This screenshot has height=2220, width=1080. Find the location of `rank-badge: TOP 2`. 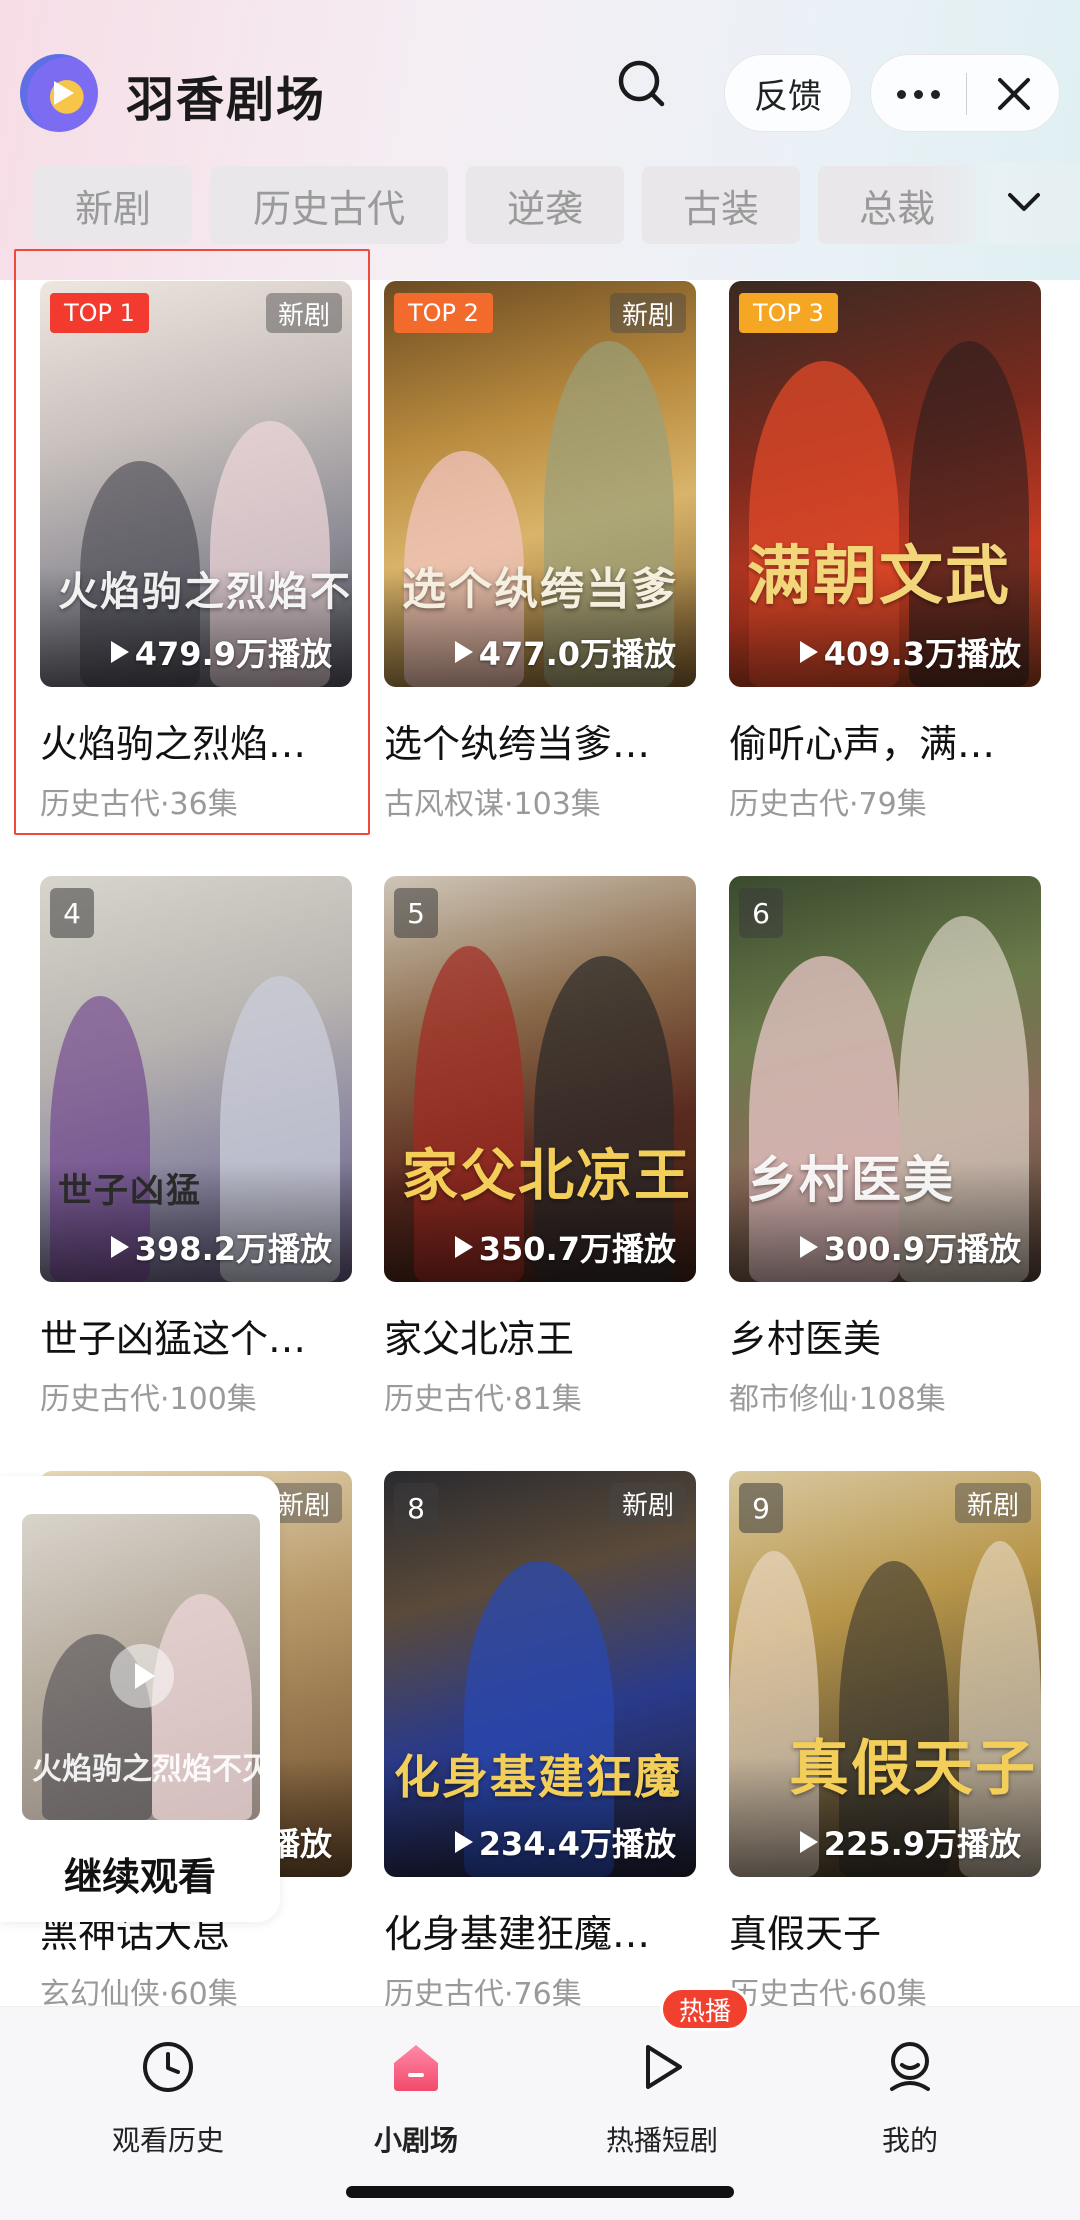

rank-badge: TOP 2 is located at coordinates (443, 313).